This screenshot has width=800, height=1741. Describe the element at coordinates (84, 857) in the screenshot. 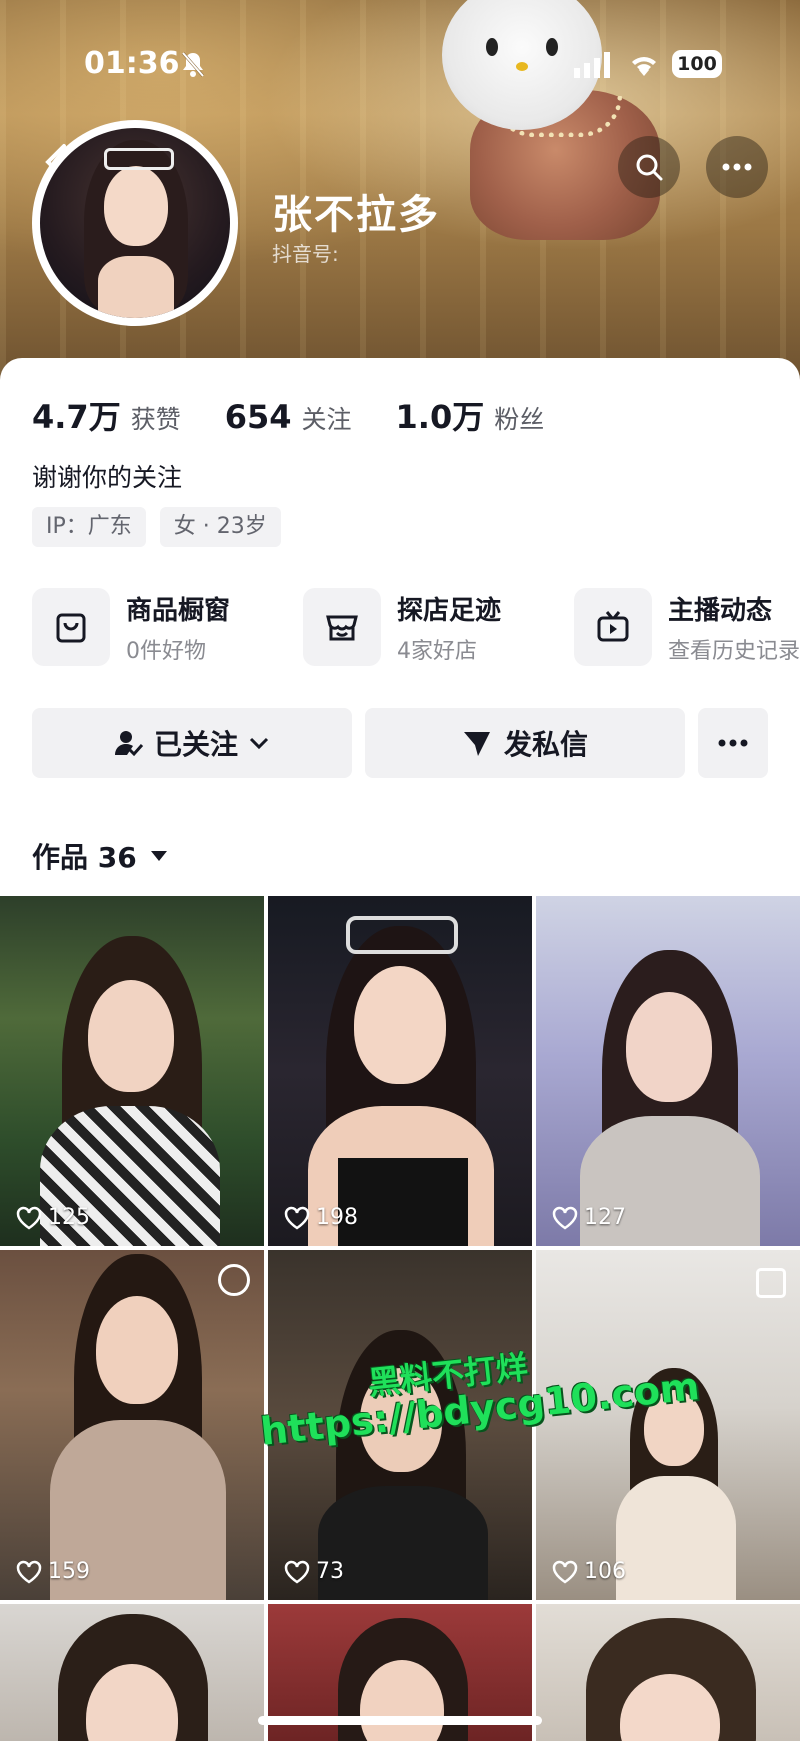

I see `works-count-label: 作品 36` at that location.